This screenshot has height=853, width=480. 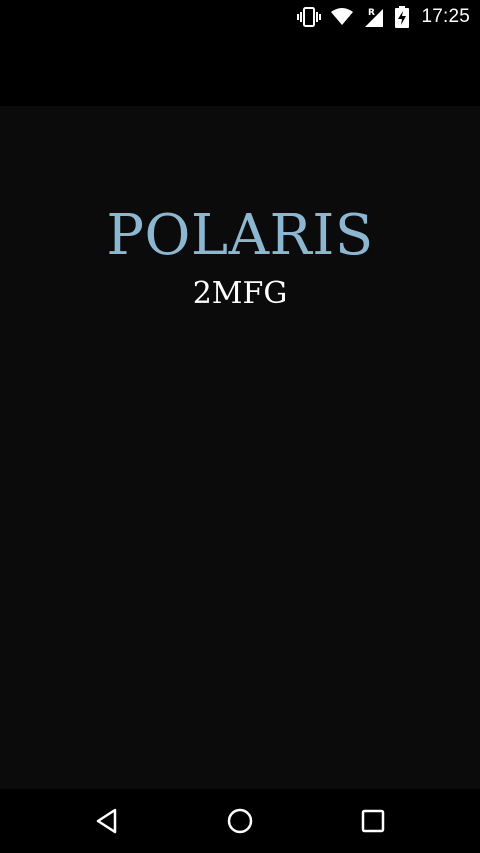 I want to click on app-subtitle: 2MFG, so click(x=240, y=293).